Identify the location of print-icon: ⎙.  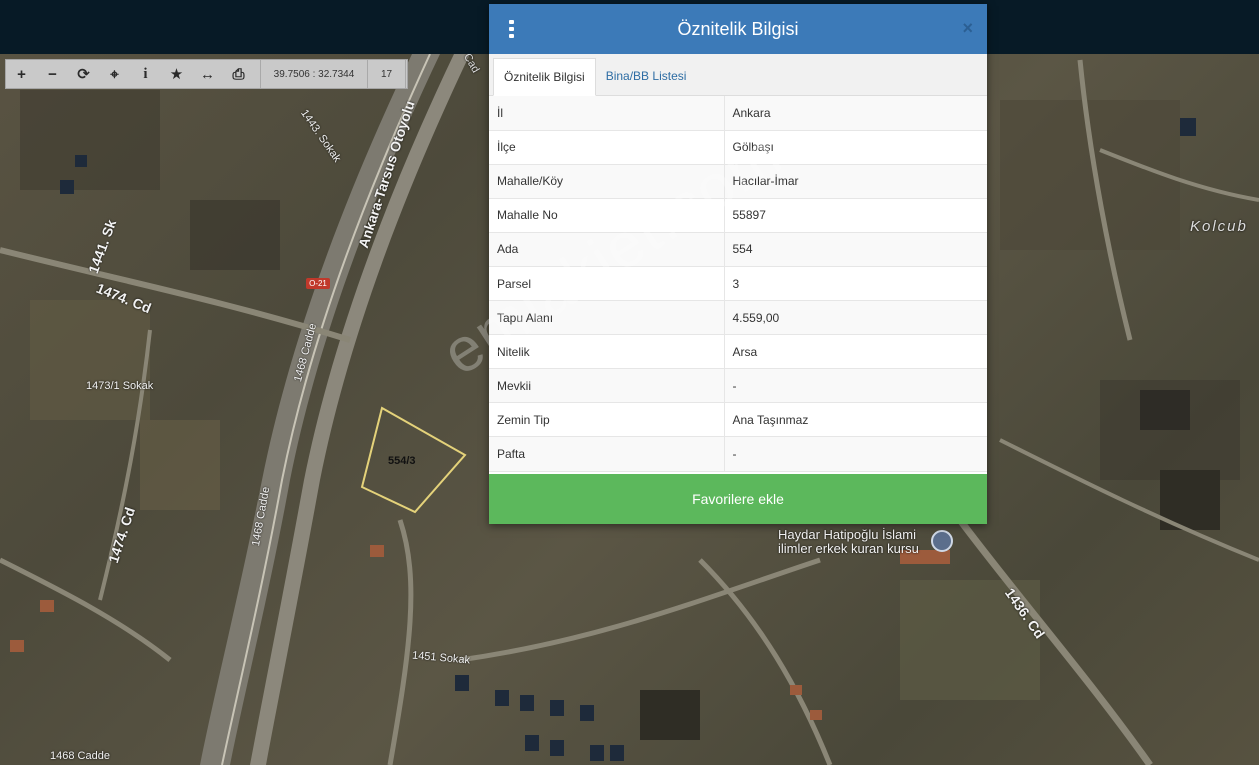
(238, 74).